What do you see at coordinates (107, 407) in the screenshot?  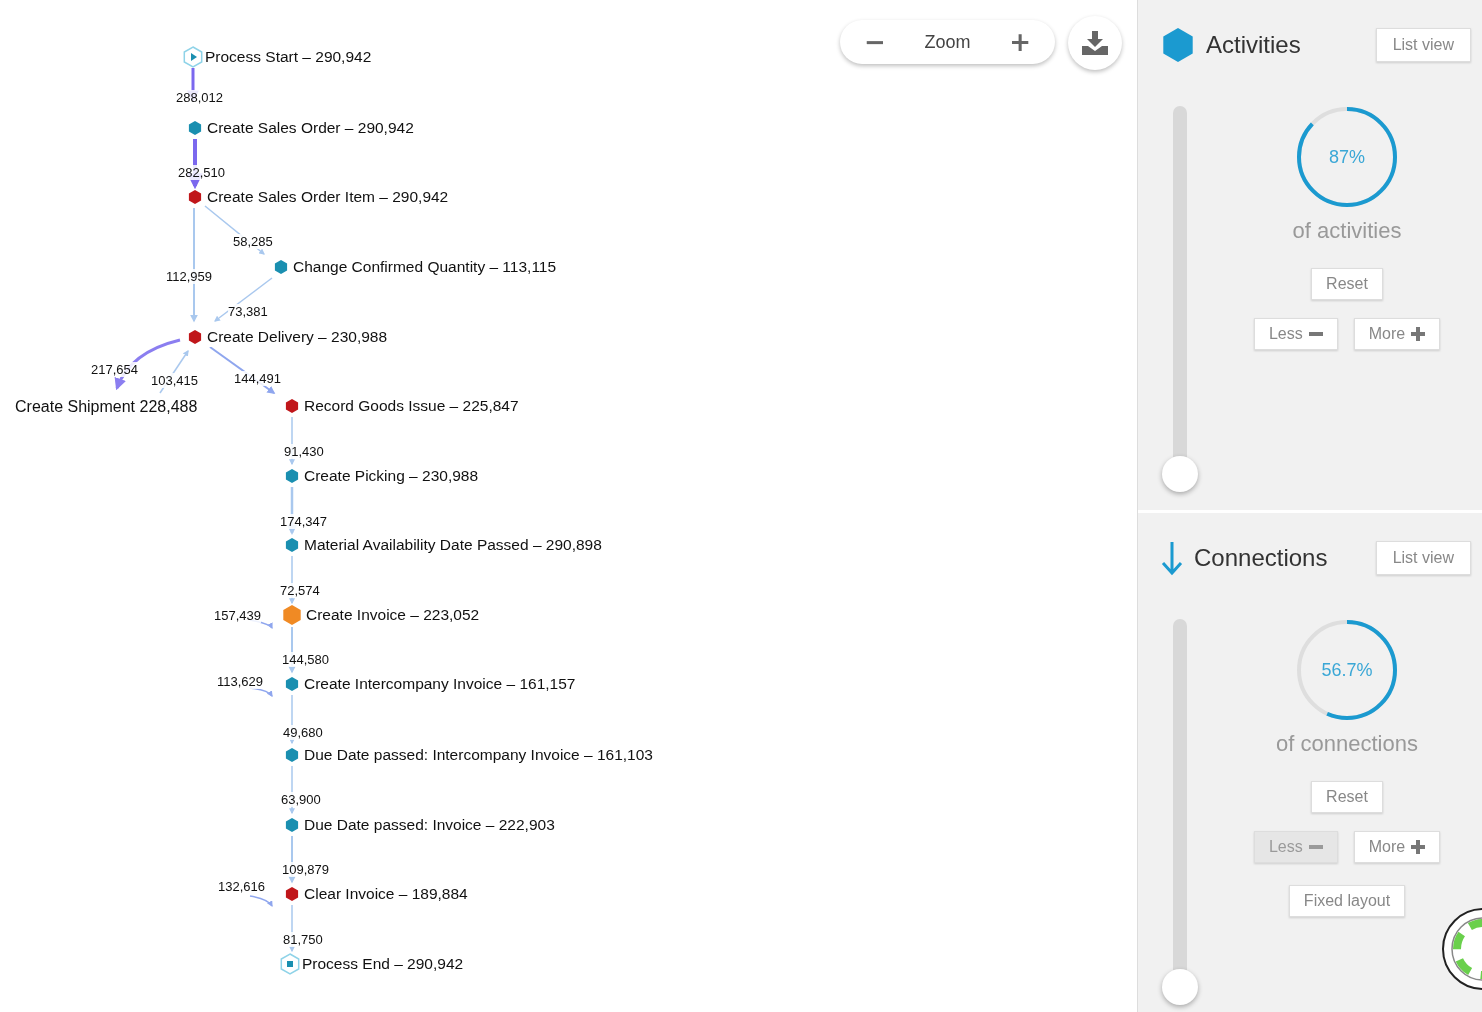 I see `activity-label: Create Shipment 228,488` at bounding box center [107, 407].